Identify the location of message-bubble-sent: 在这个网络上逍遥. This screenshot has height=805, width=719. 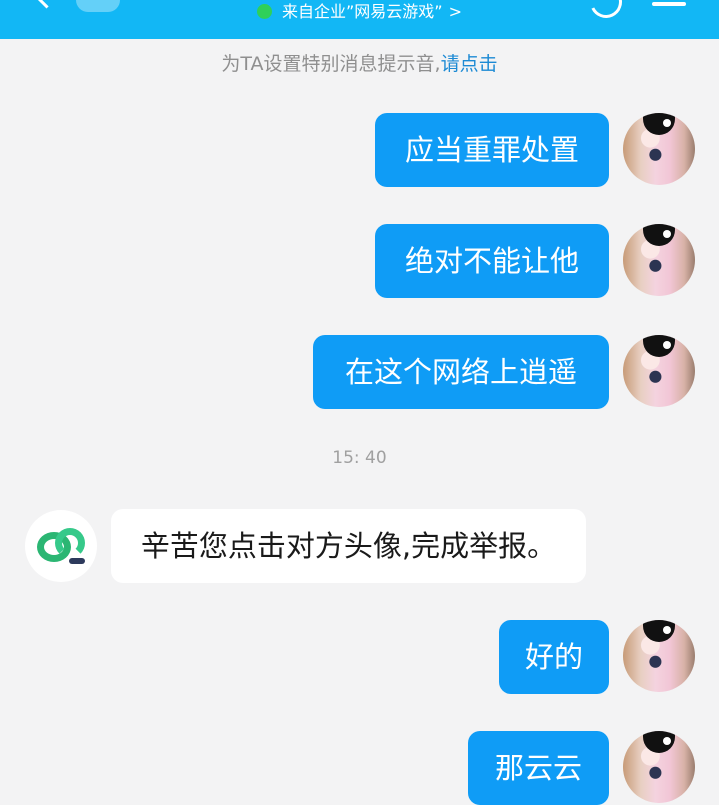
(461, 372).